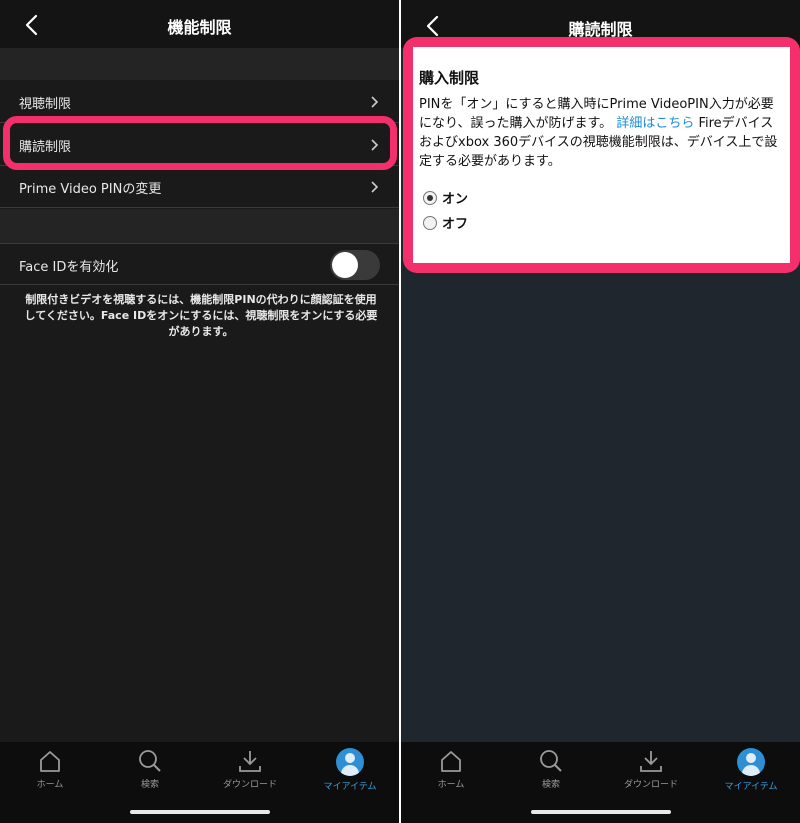  What do you see at coordinates (455, 224) in the screenshot?
I see `radio-label: オフ` at bounding box center [455, 224].